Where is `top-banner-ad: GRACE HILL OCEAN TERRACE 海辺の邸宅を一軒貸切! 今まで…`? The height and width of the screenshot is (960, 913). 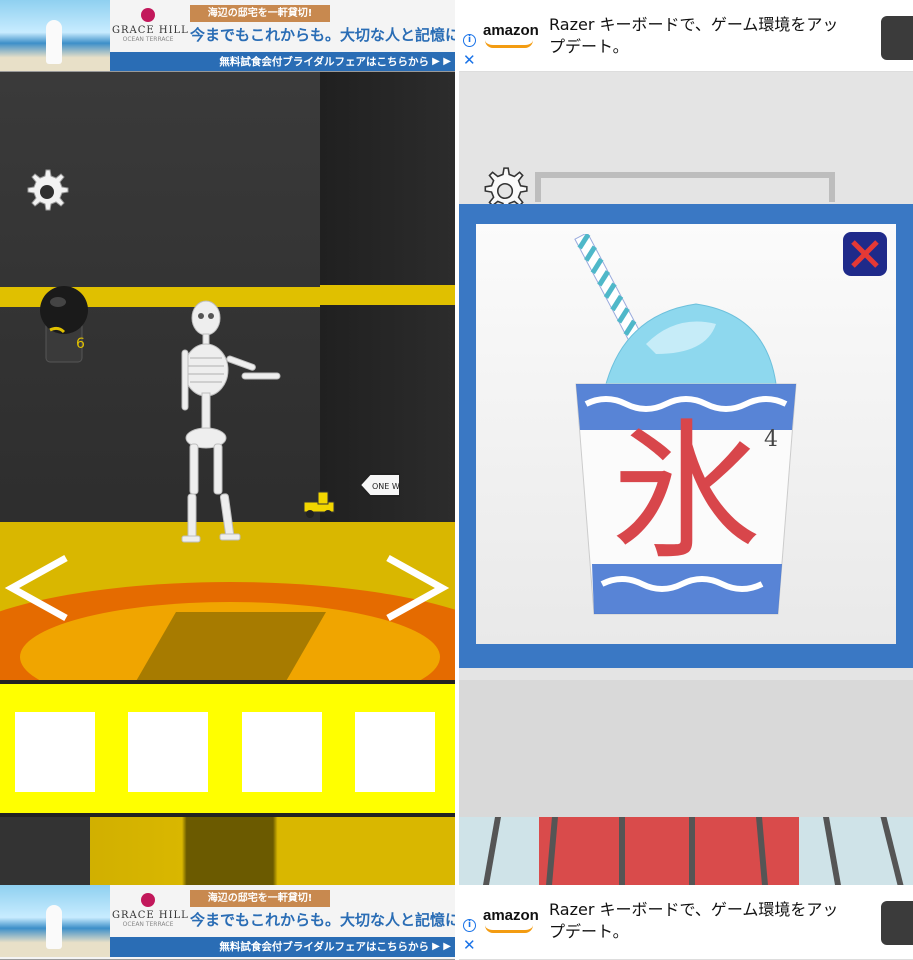
top-banner-ad: GRACE HILL OCEAN TERRACE 海辺の邸宅を一軒貸切! 今まで… is located at coordinates (227, 36).